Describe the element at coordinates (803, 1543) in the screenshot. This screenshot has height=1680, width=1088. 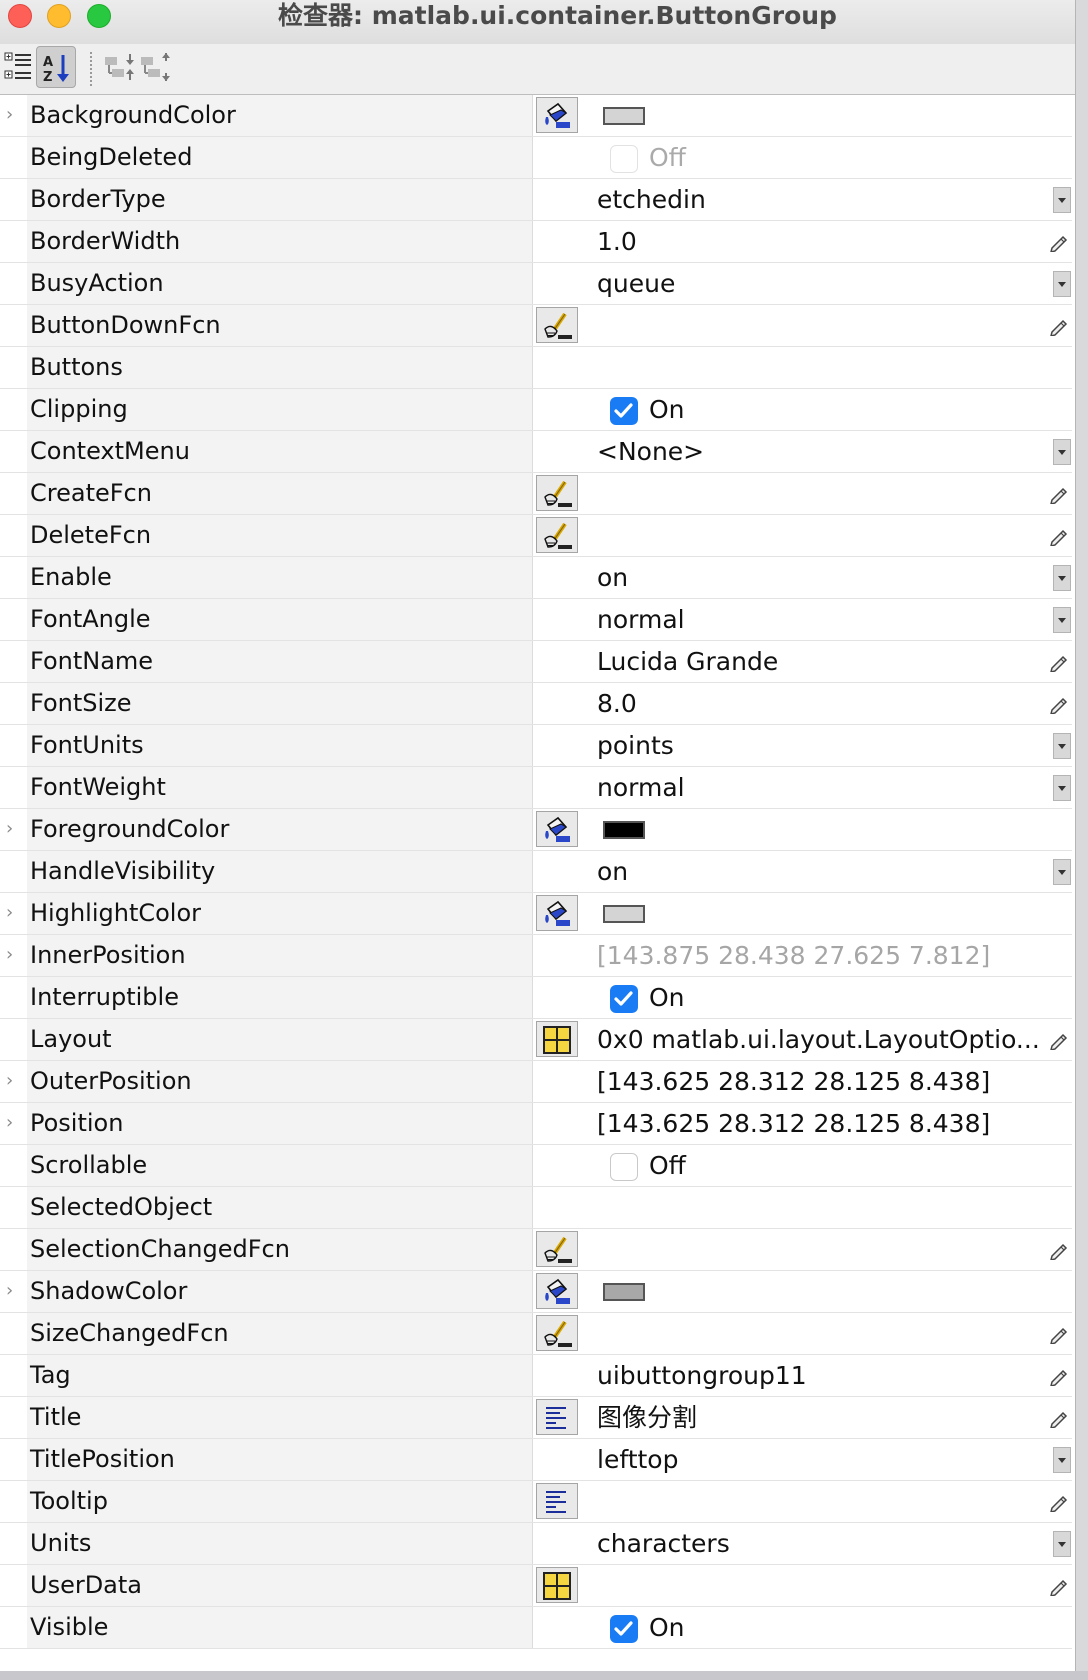
I see `property-value-cell: characters` at that location.